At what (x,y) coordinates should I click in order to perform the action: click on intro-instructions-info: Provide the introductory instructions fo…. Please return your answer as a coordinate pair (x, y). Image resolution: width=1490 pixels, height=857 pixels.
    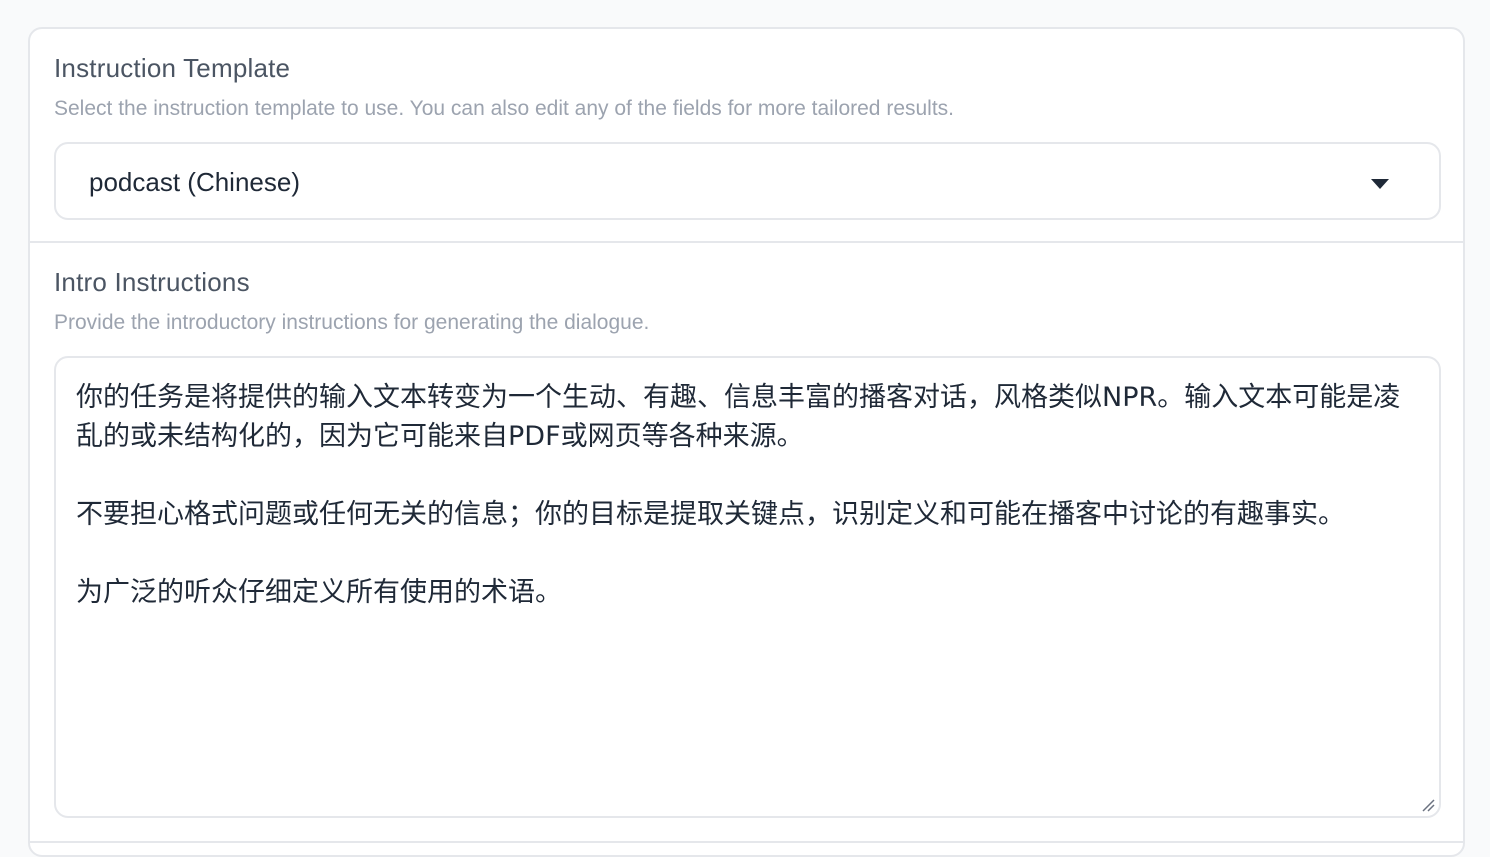
    Looking at the image, I should click on (352, 322).